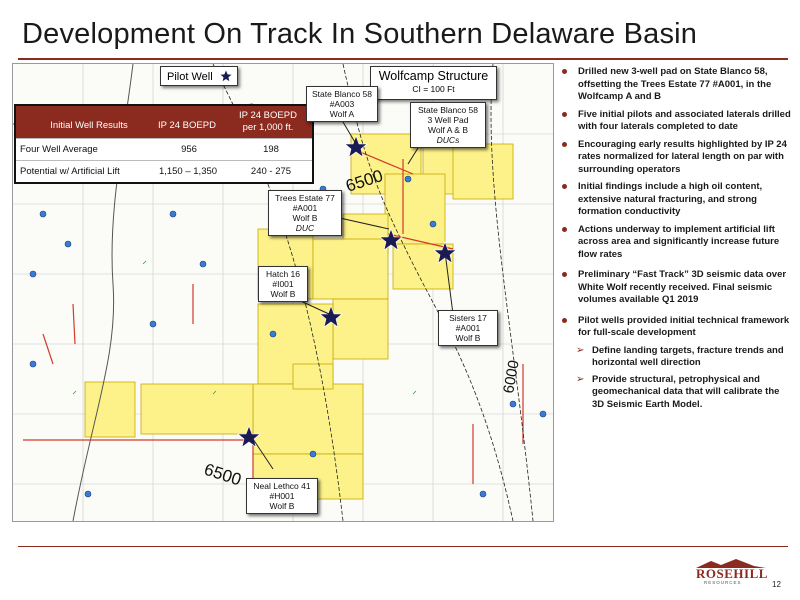  What do you see at coordinates (268, 115) in the screenshot?
I see `header-ip24-normalized: IP 24 BOEPD` at bounding box center [268, 115].